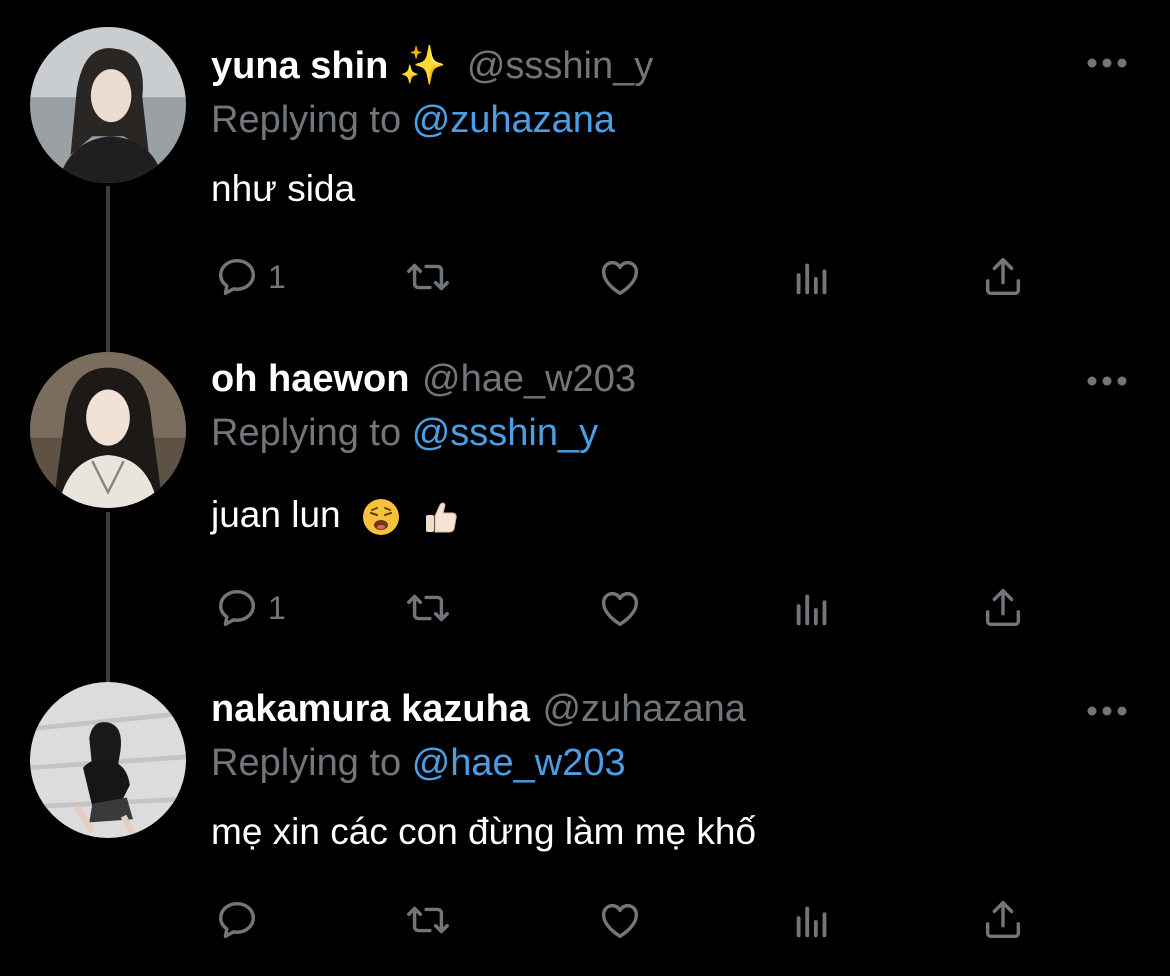  I want to click on display-name: yuna shin, so click(299, 66).